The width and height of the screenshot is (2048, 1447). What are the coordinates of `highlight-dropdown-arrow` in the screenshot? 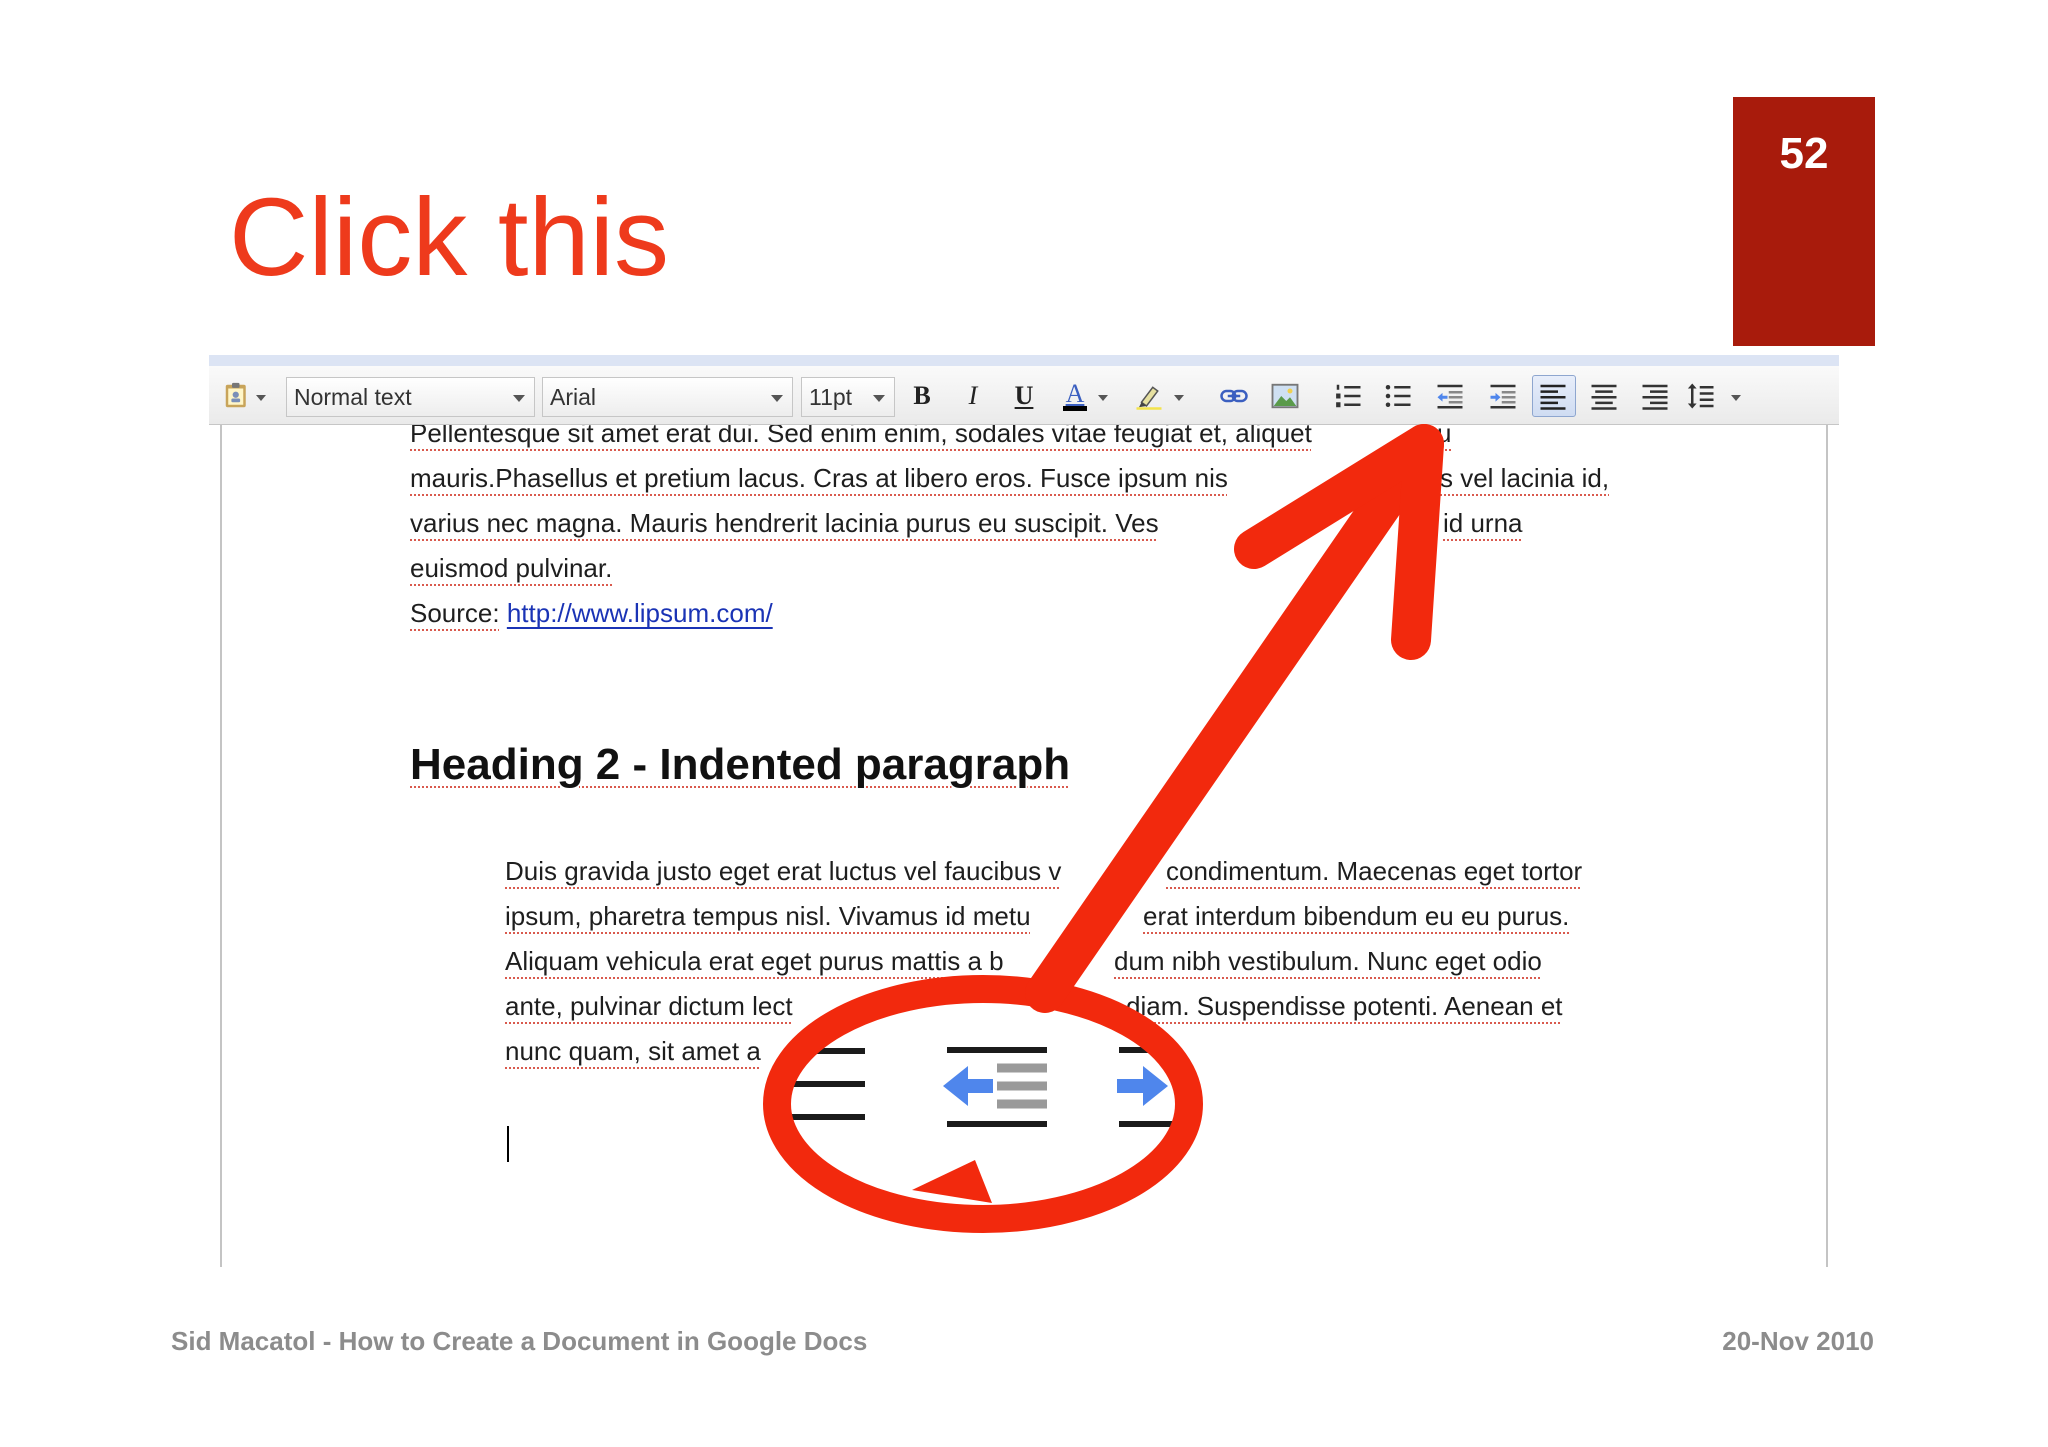 It's located at (1179, 398).